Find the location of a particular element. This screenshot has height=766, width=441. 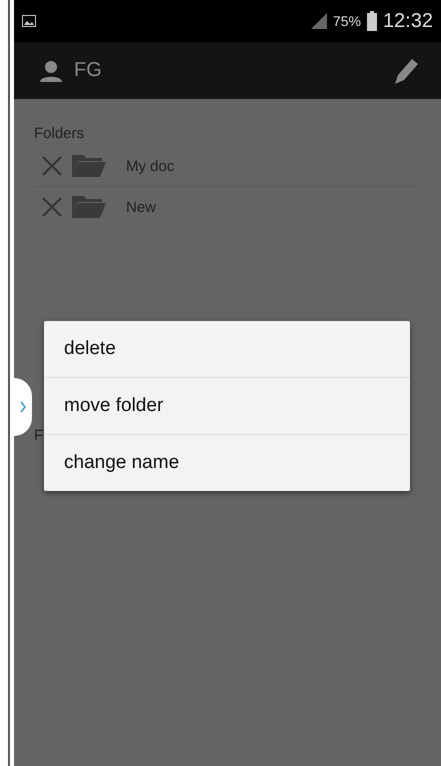

person-icon is located at coordinates (51, 71).